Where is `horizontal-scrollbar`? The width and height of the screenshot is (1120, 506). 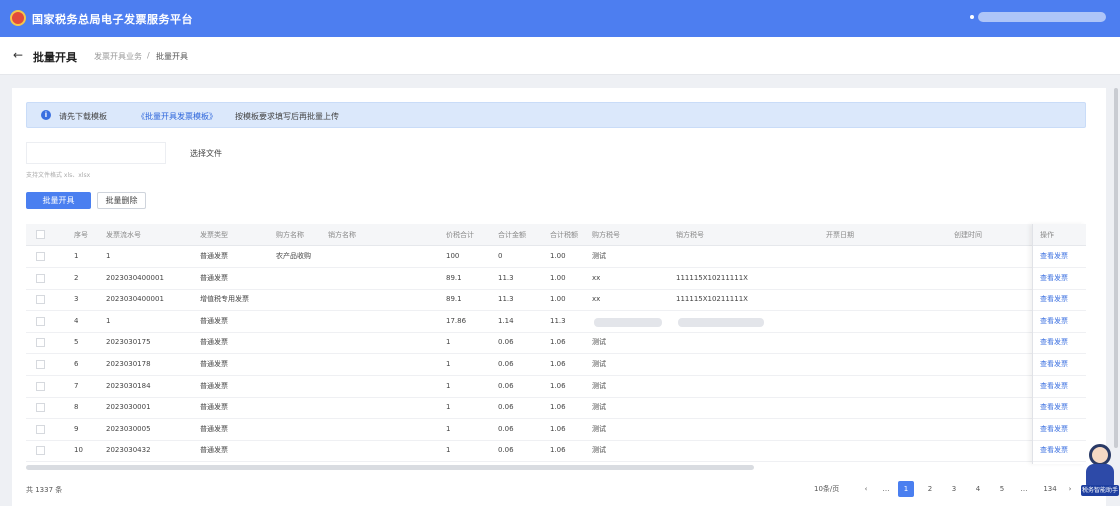 horizontal-scrollbar is located at coordinates (390, 467).